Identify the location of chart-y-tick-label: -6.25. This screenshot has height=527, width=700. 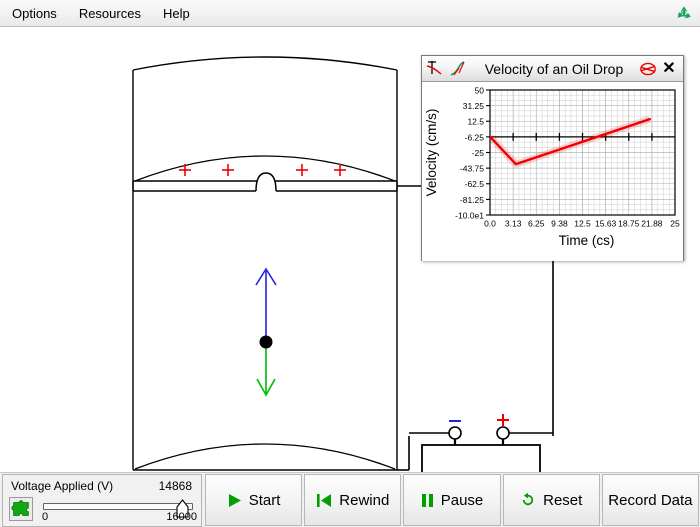
(475, 137).